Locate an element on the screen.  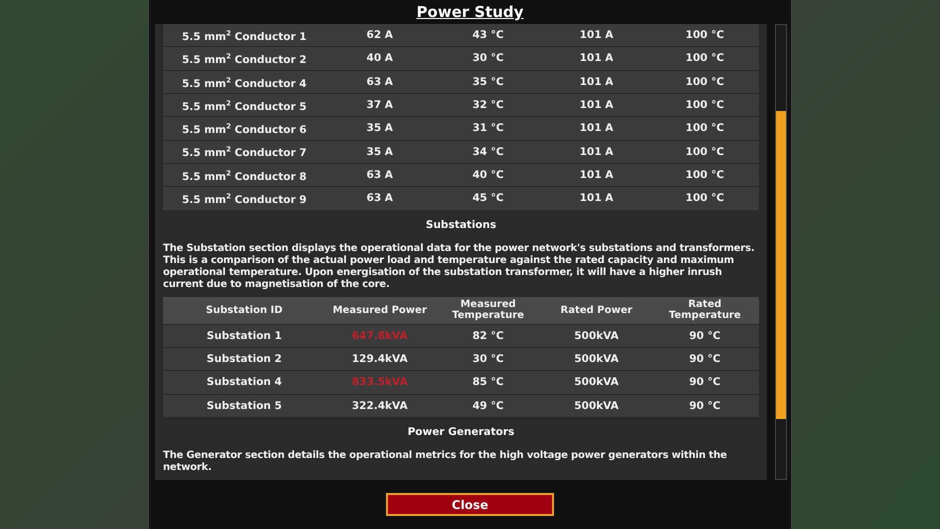
column-header: Rated Power is located at coordinates (597, 310).